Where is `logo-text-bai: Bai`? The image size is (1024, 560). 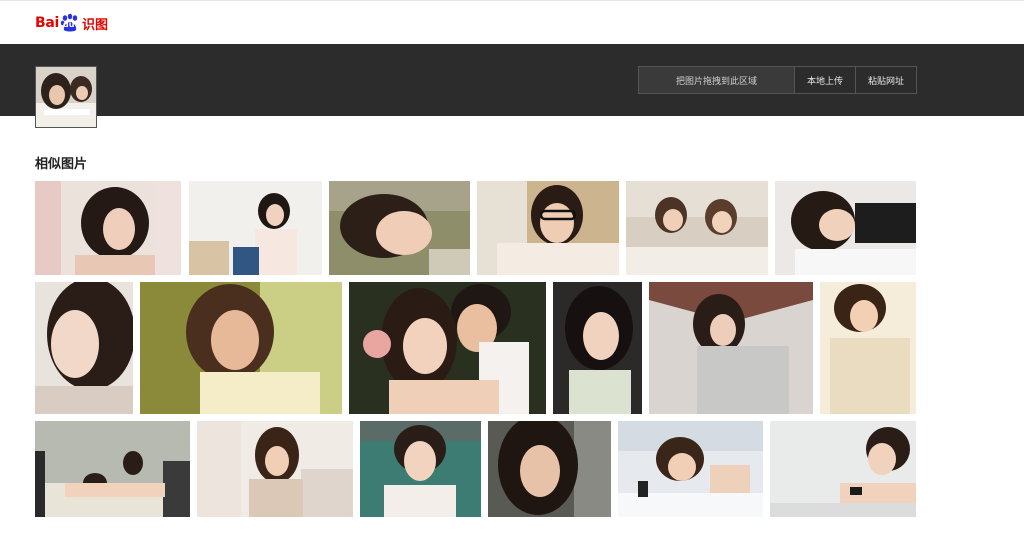
logo-text-bai: Bai is located at coordinates (47, 23).